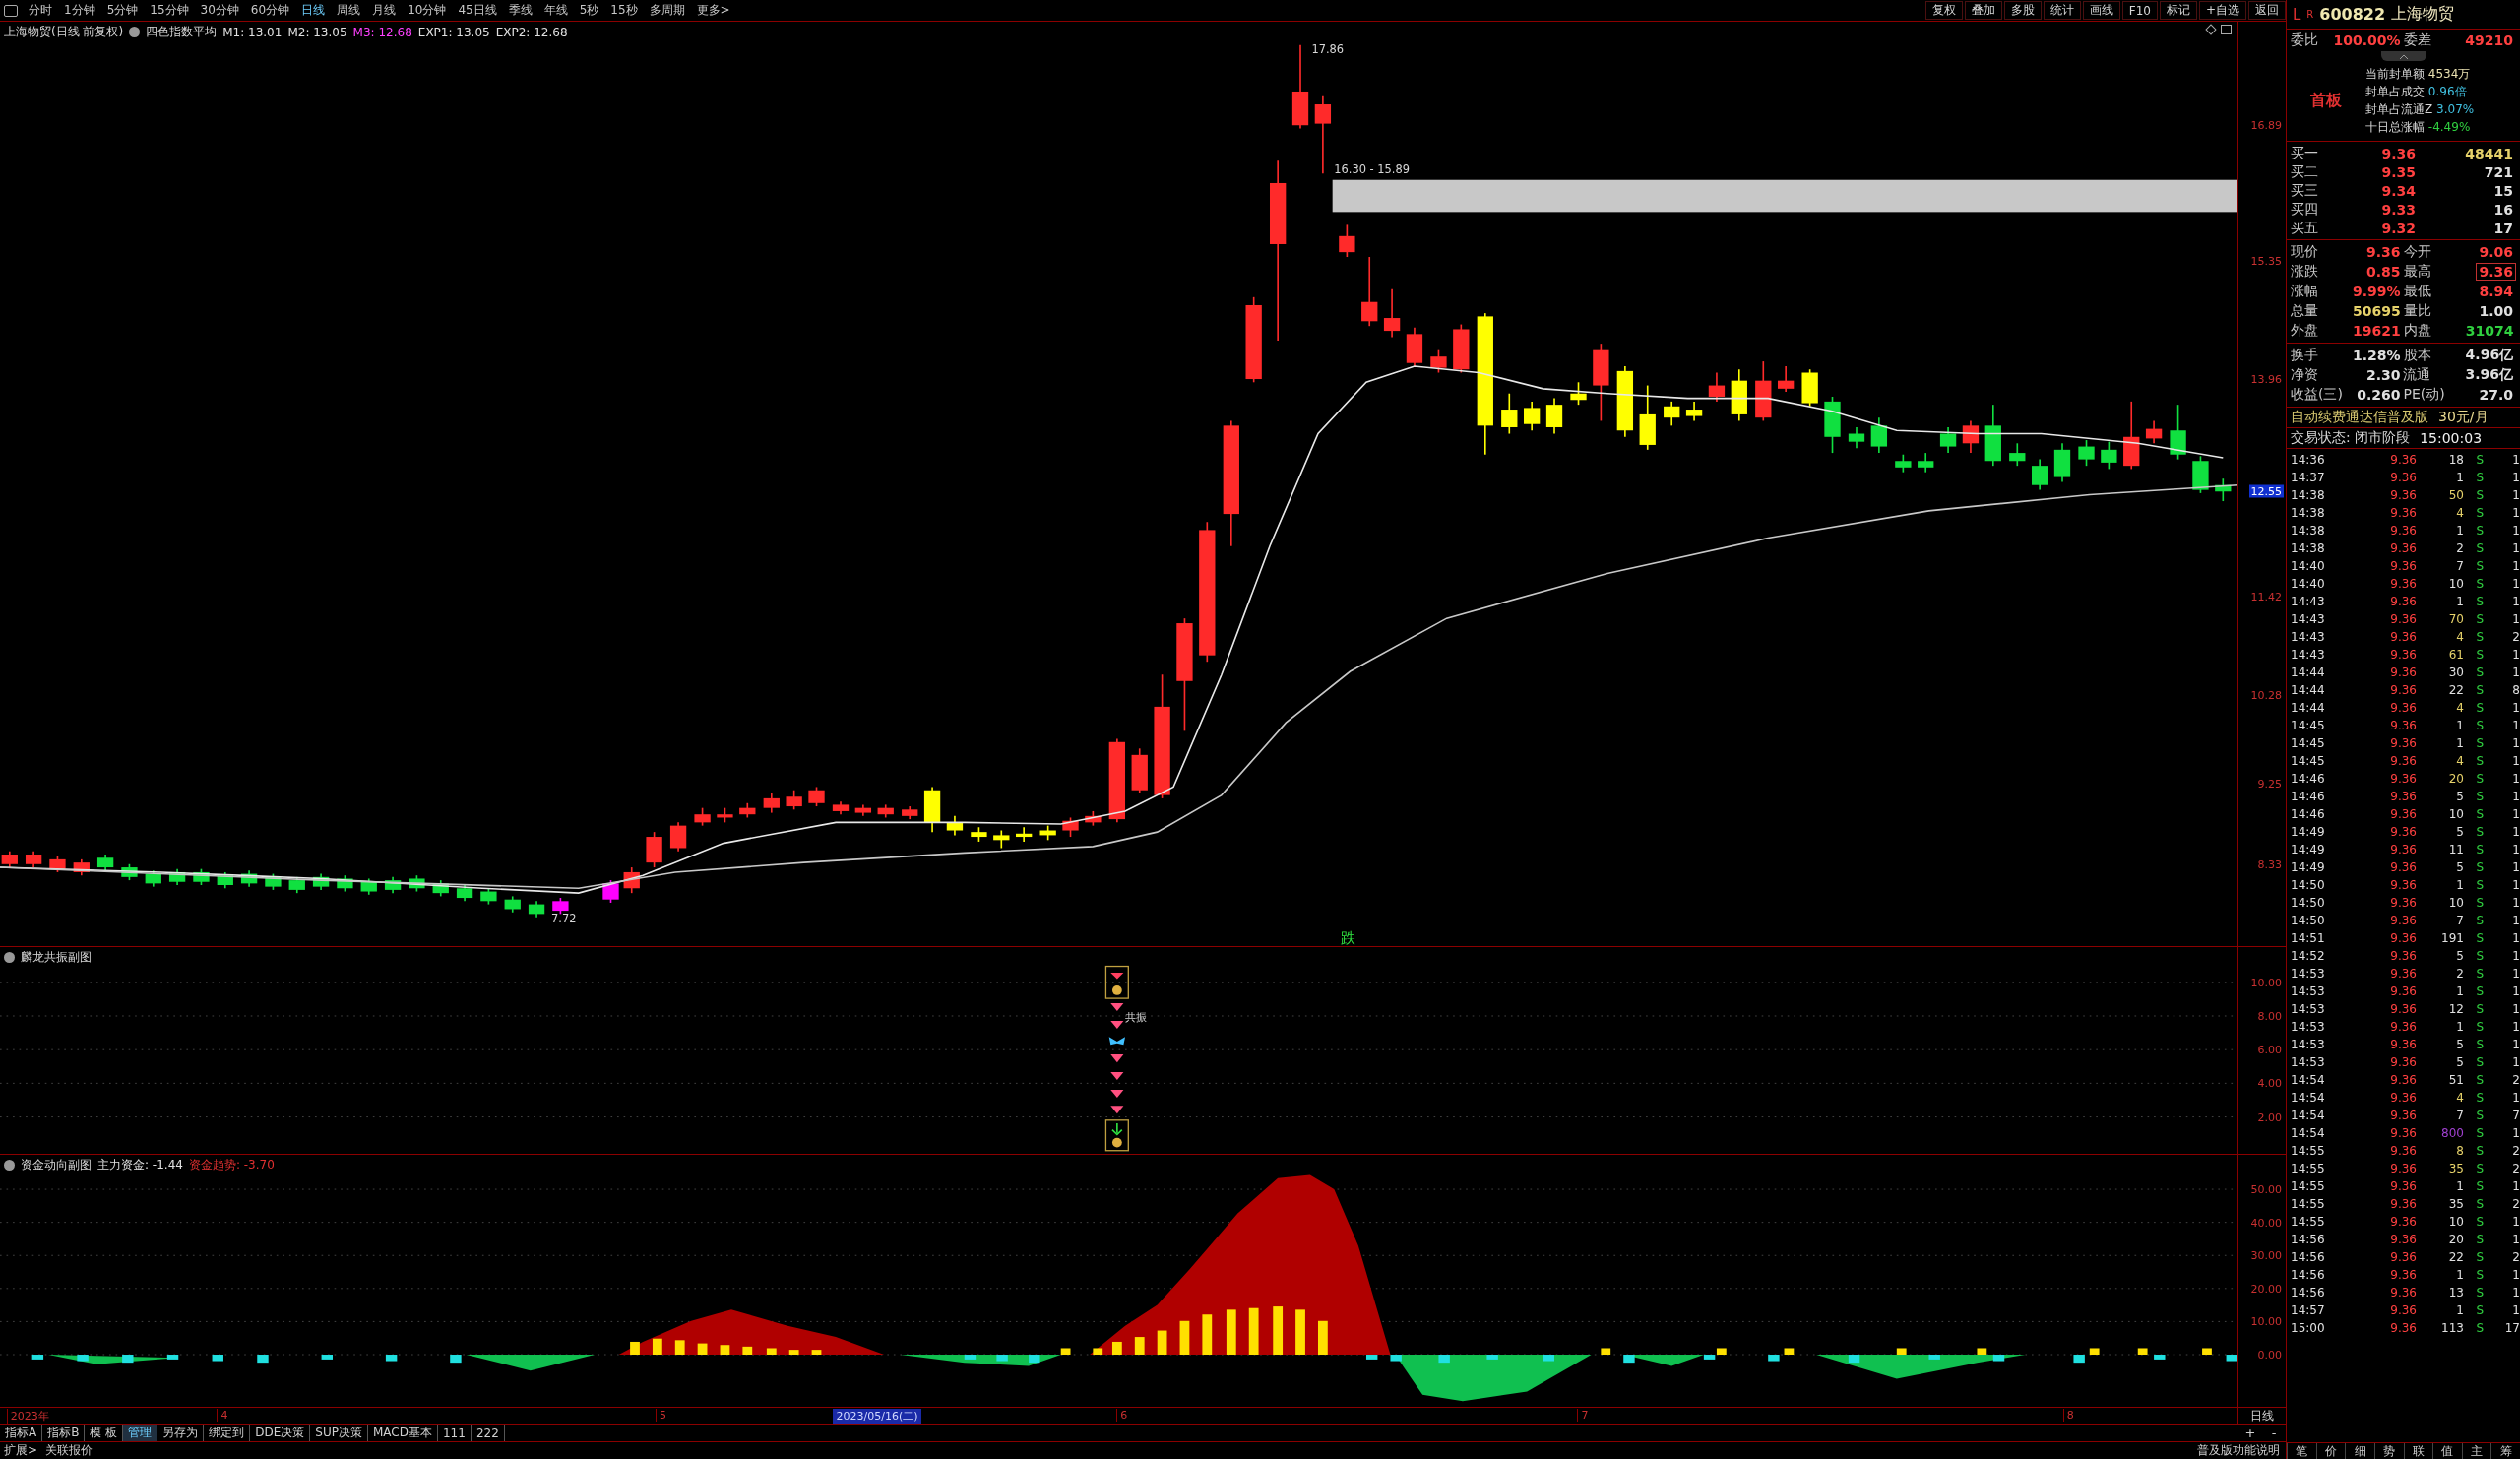 This screenshot has height=1459, width=2520. I want to click on axis-label: 15.35, so click(2266, 261).